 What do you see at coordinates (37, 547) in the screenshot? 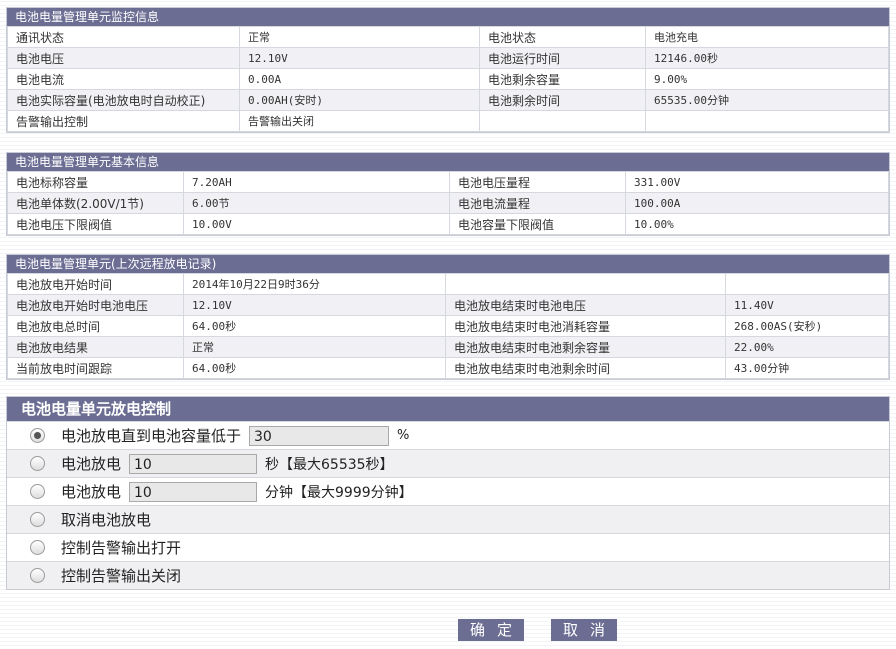
I see `radio-alarm-on` at bounding box center [37, 547].